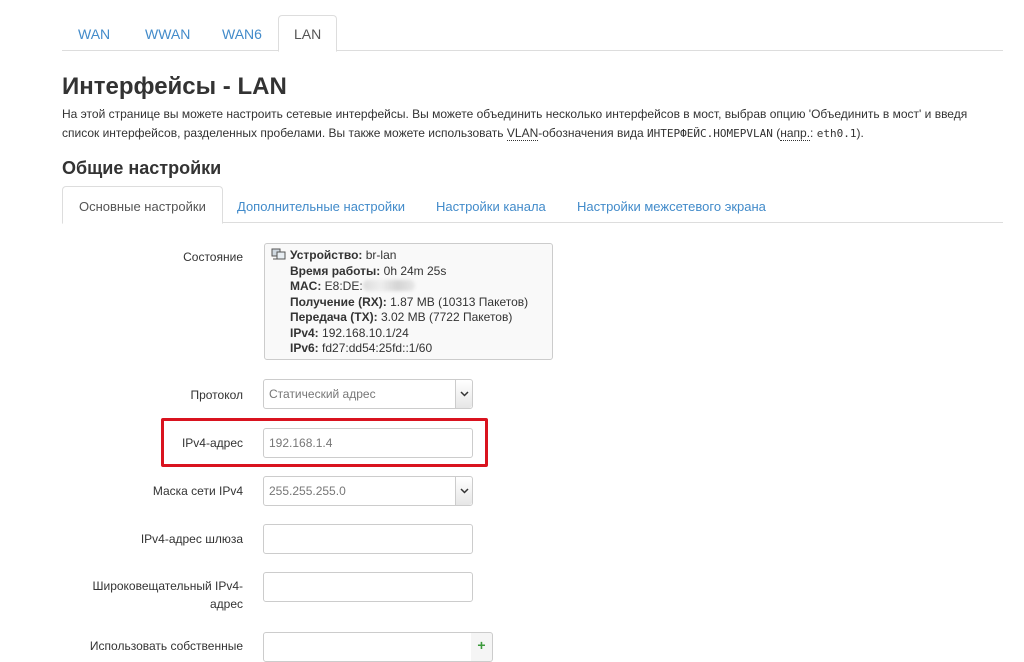 The width and height of the screenshot is (1024, 662). Describe the element at coordinates (368, 539) in the screenshot. I see `gateway-input` at that location.